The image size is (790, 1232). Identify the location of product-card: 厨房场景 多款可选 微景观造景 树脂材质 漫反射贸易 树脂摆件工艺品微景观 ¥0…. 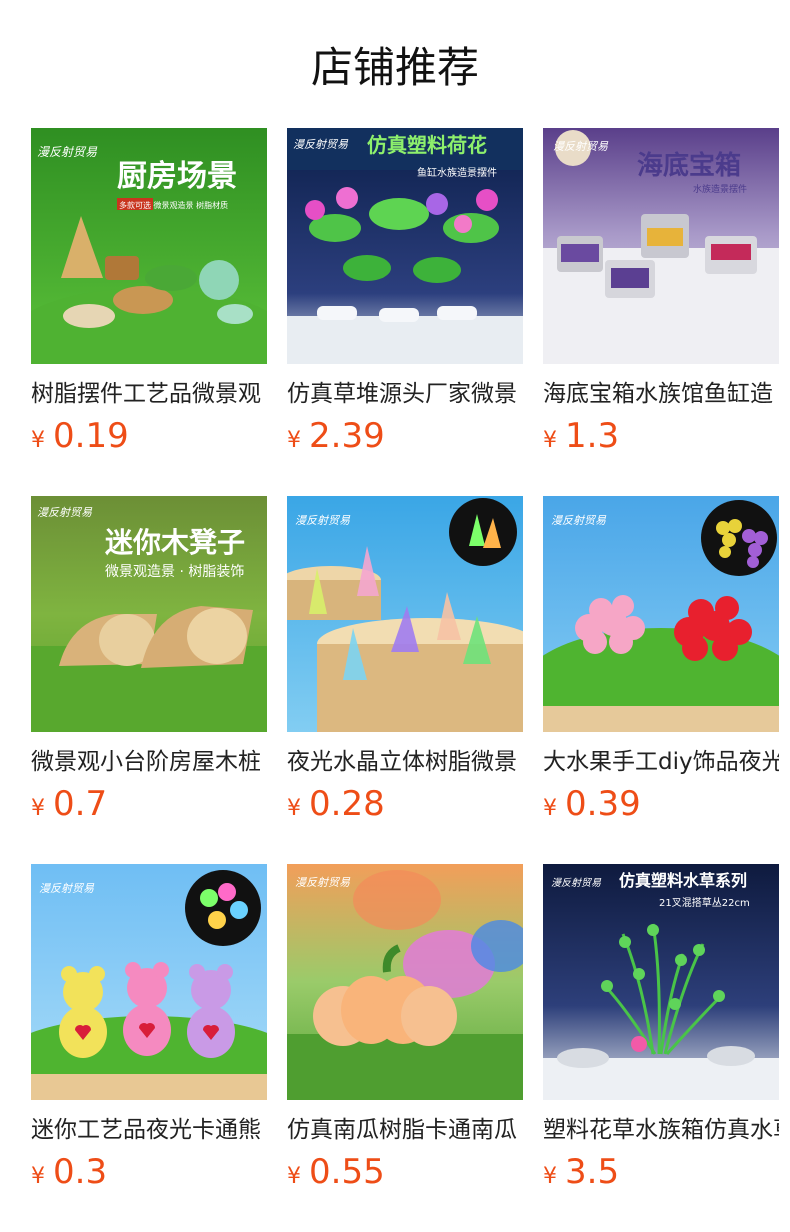
(149, 293).